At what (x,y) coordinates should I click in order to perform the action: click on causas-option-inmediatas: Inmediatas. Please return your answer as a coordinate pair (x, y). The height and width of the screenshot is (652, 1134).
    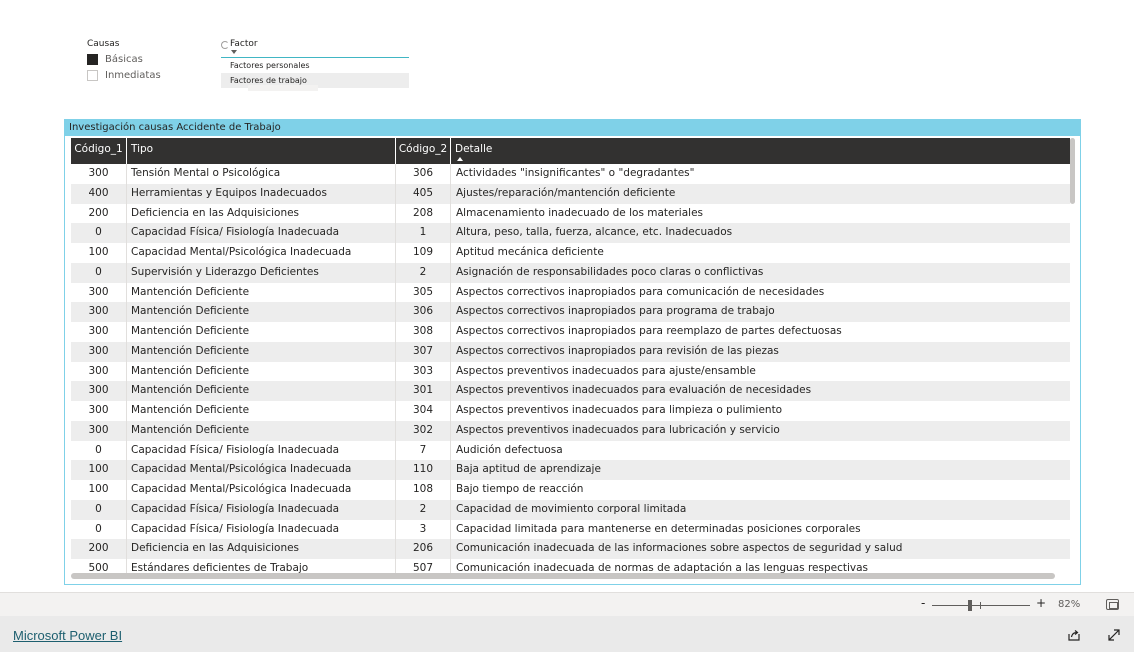
    Looking at the image, I should click on (142, 75).